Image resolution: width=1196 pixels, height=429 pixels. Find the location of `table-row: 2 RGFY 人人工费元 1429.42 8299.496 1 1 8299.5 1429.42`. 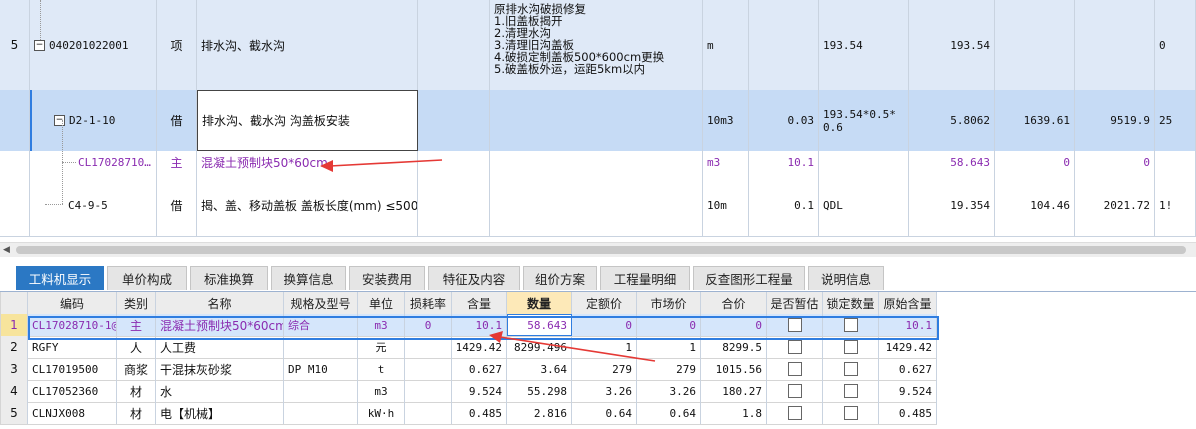

table-row: 2 RGFY 人人工费元 1429.42 8299.496 1 1 8299.5 1429.42 is located at coordinates (468, 347).